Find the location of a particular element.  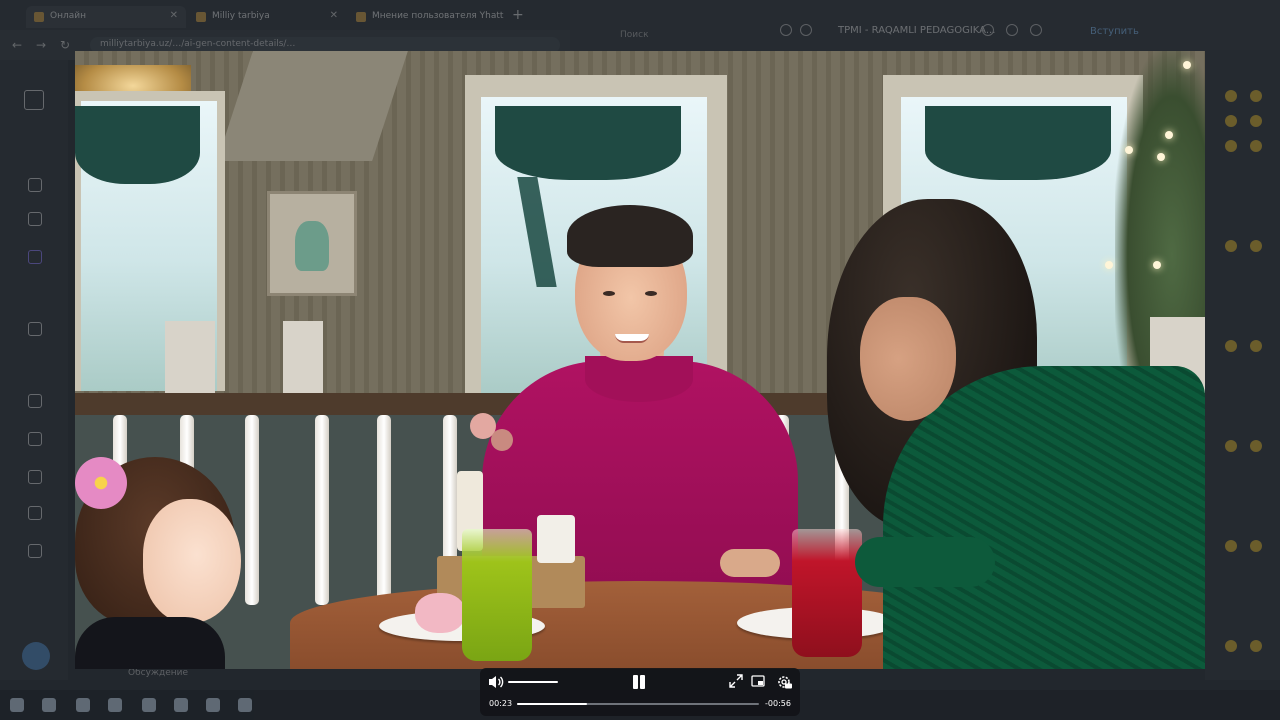

seek-bar is located at coordinates (638, 704).